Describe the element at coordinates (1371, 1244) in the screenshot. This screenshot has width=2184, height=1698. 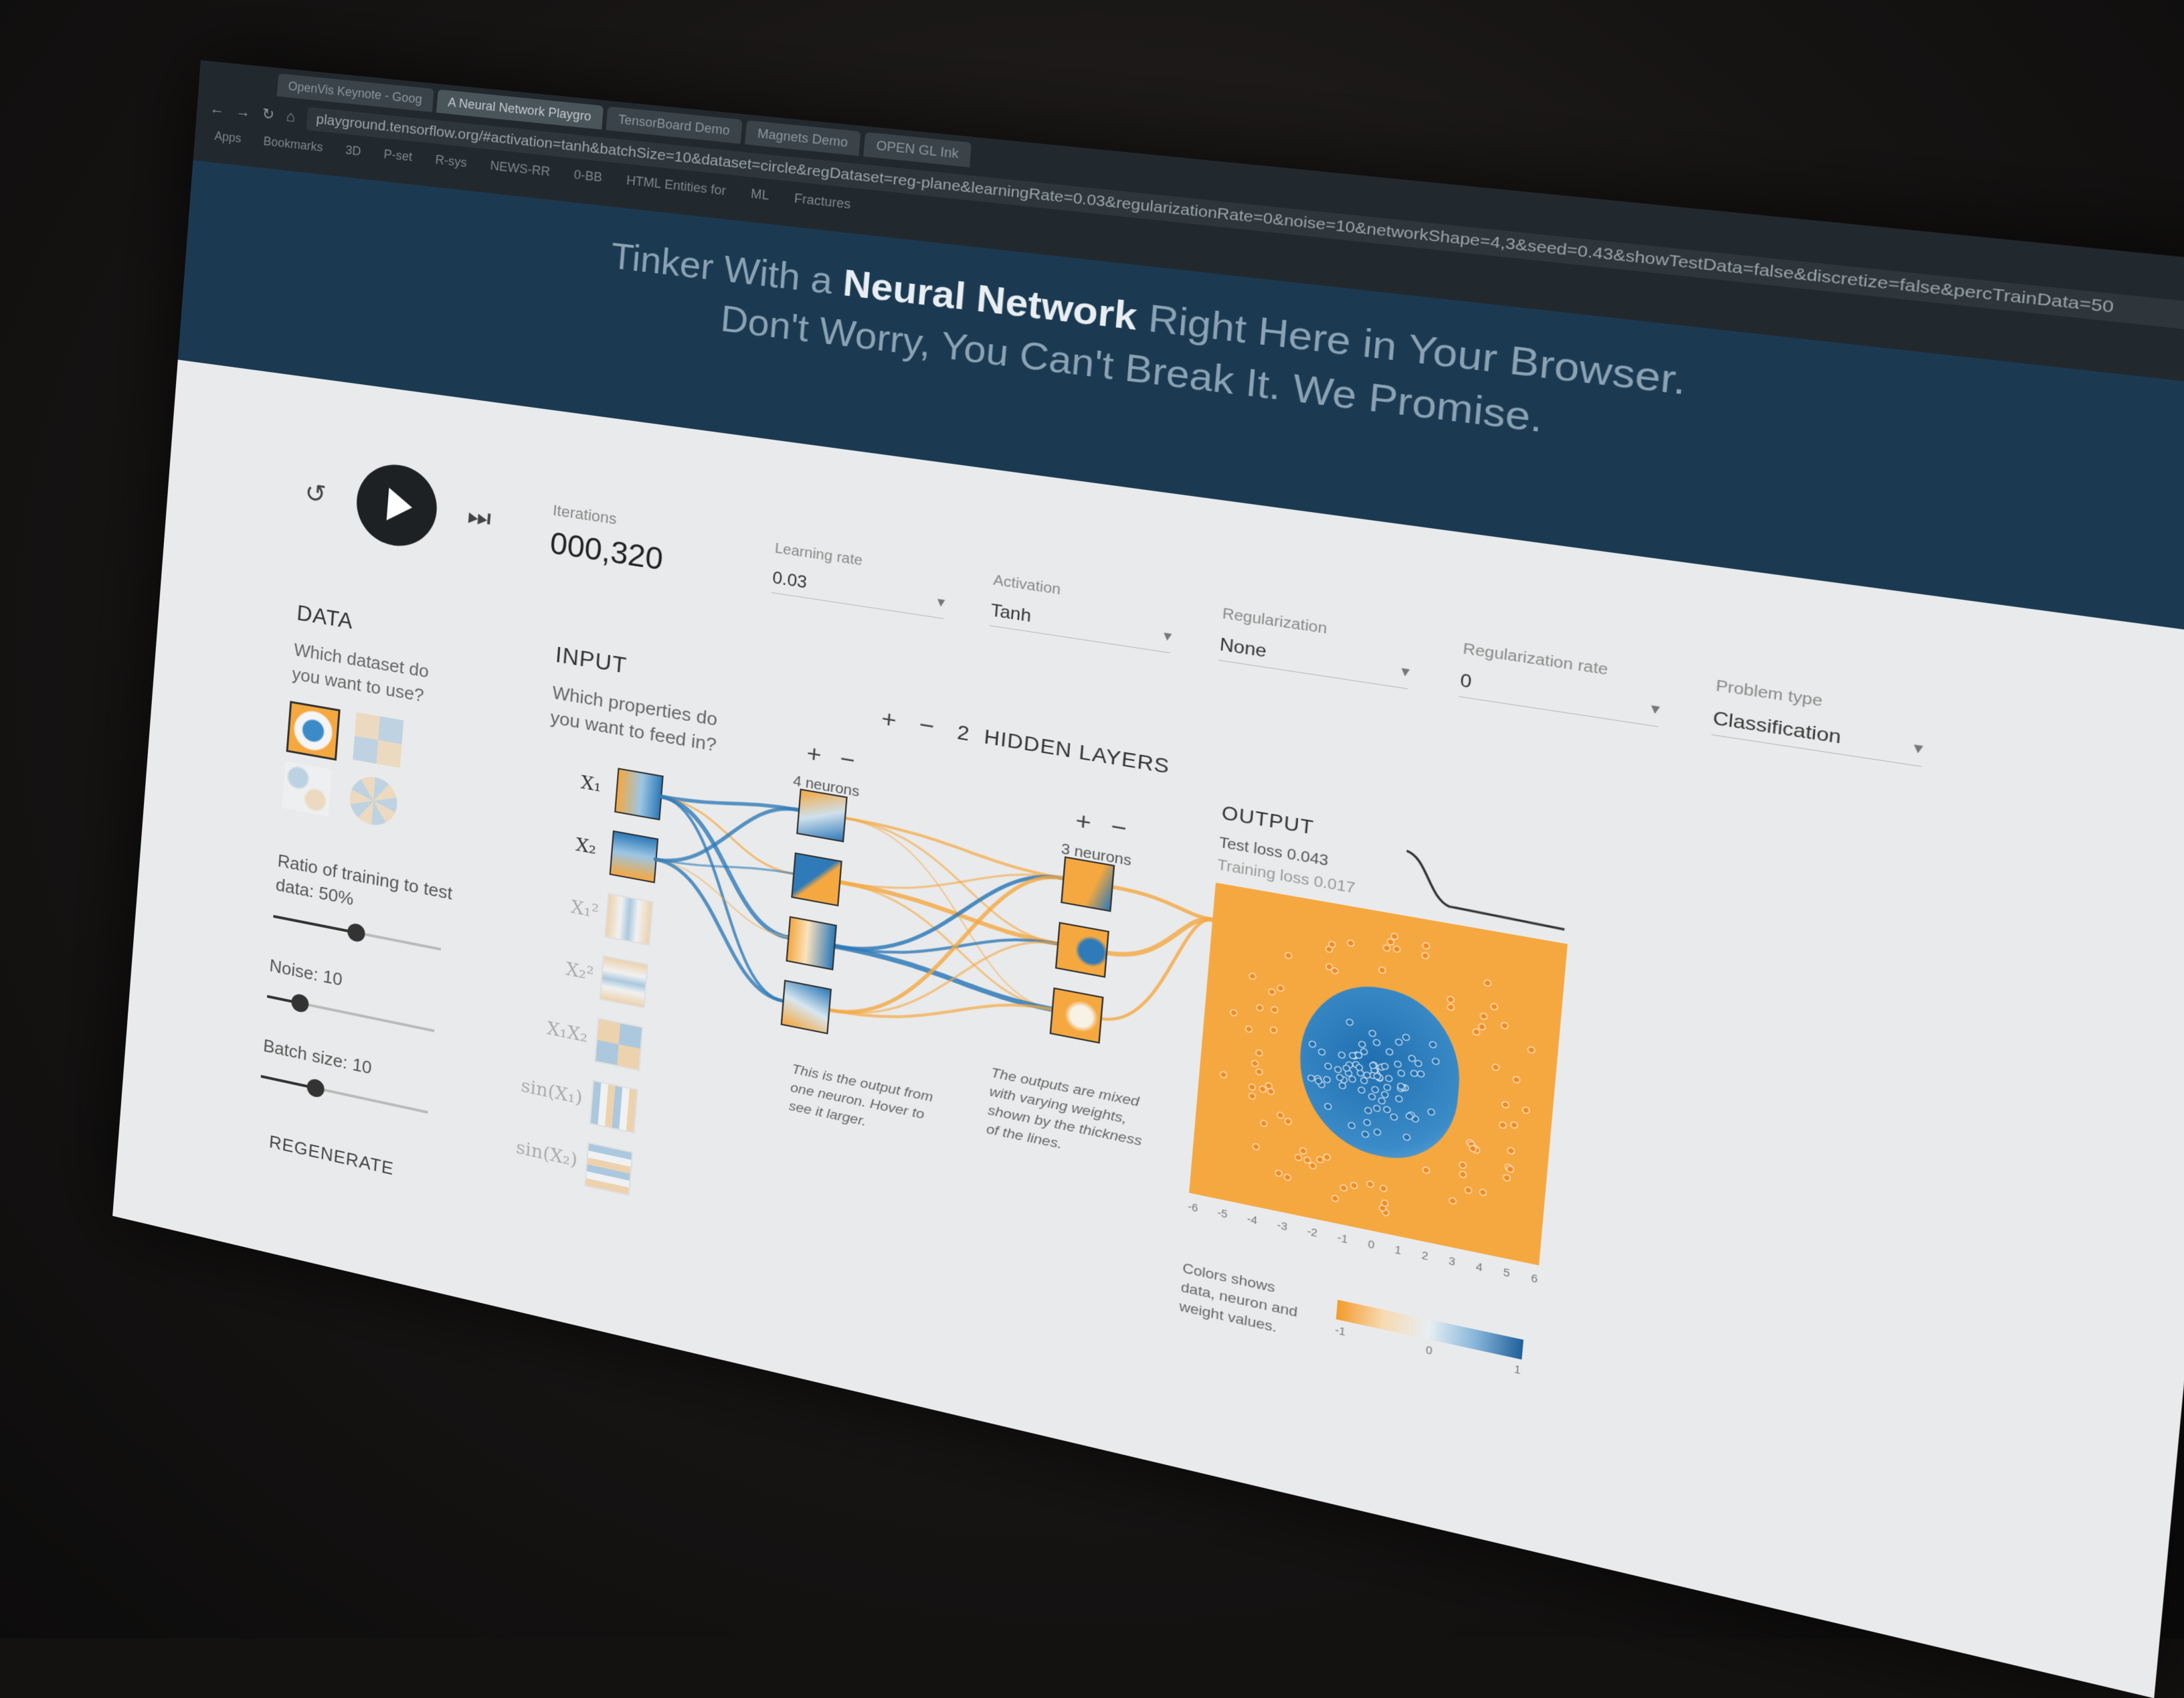
I see `axis-tick: 0` at that location.